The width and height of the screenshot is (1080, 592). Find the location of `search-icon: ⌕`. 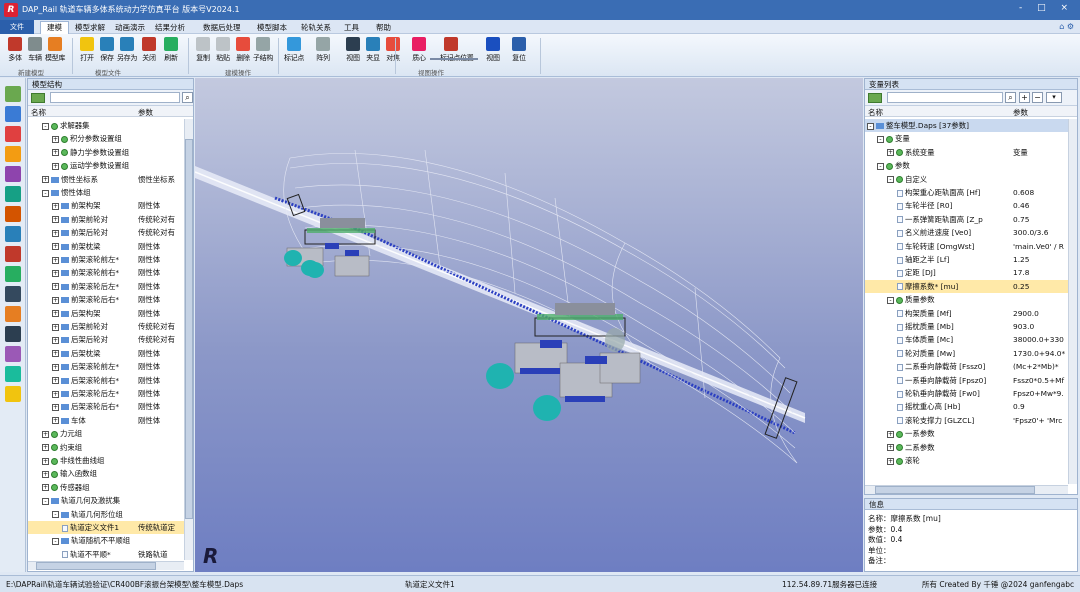

search-icon: ⌕ is located at coordinates (187, 97).